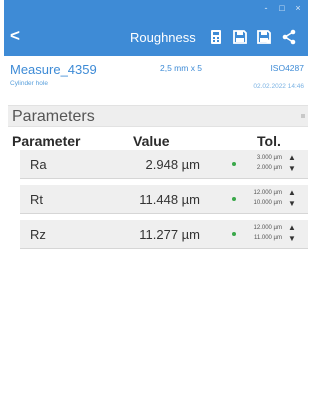 Image resolution: width=320 pixels, height=403 pixels. What do you see at coordinates (29, 83) in the screenshot?
I see `measure-subtitle: Cylinder hole` at bounding box center [29, 83].